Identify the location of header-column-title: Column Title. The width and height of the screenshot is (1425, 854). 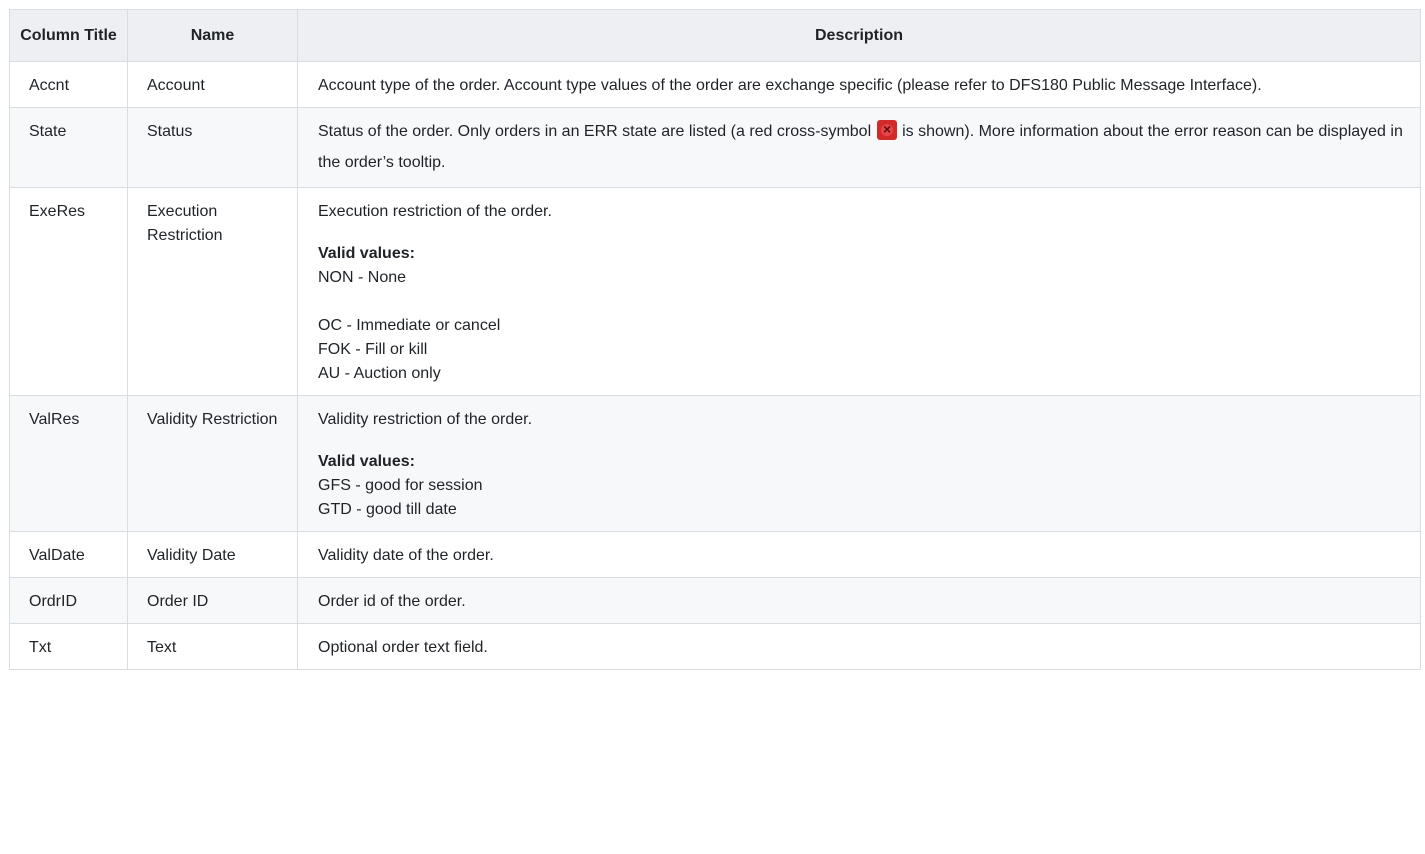
(68, 35).